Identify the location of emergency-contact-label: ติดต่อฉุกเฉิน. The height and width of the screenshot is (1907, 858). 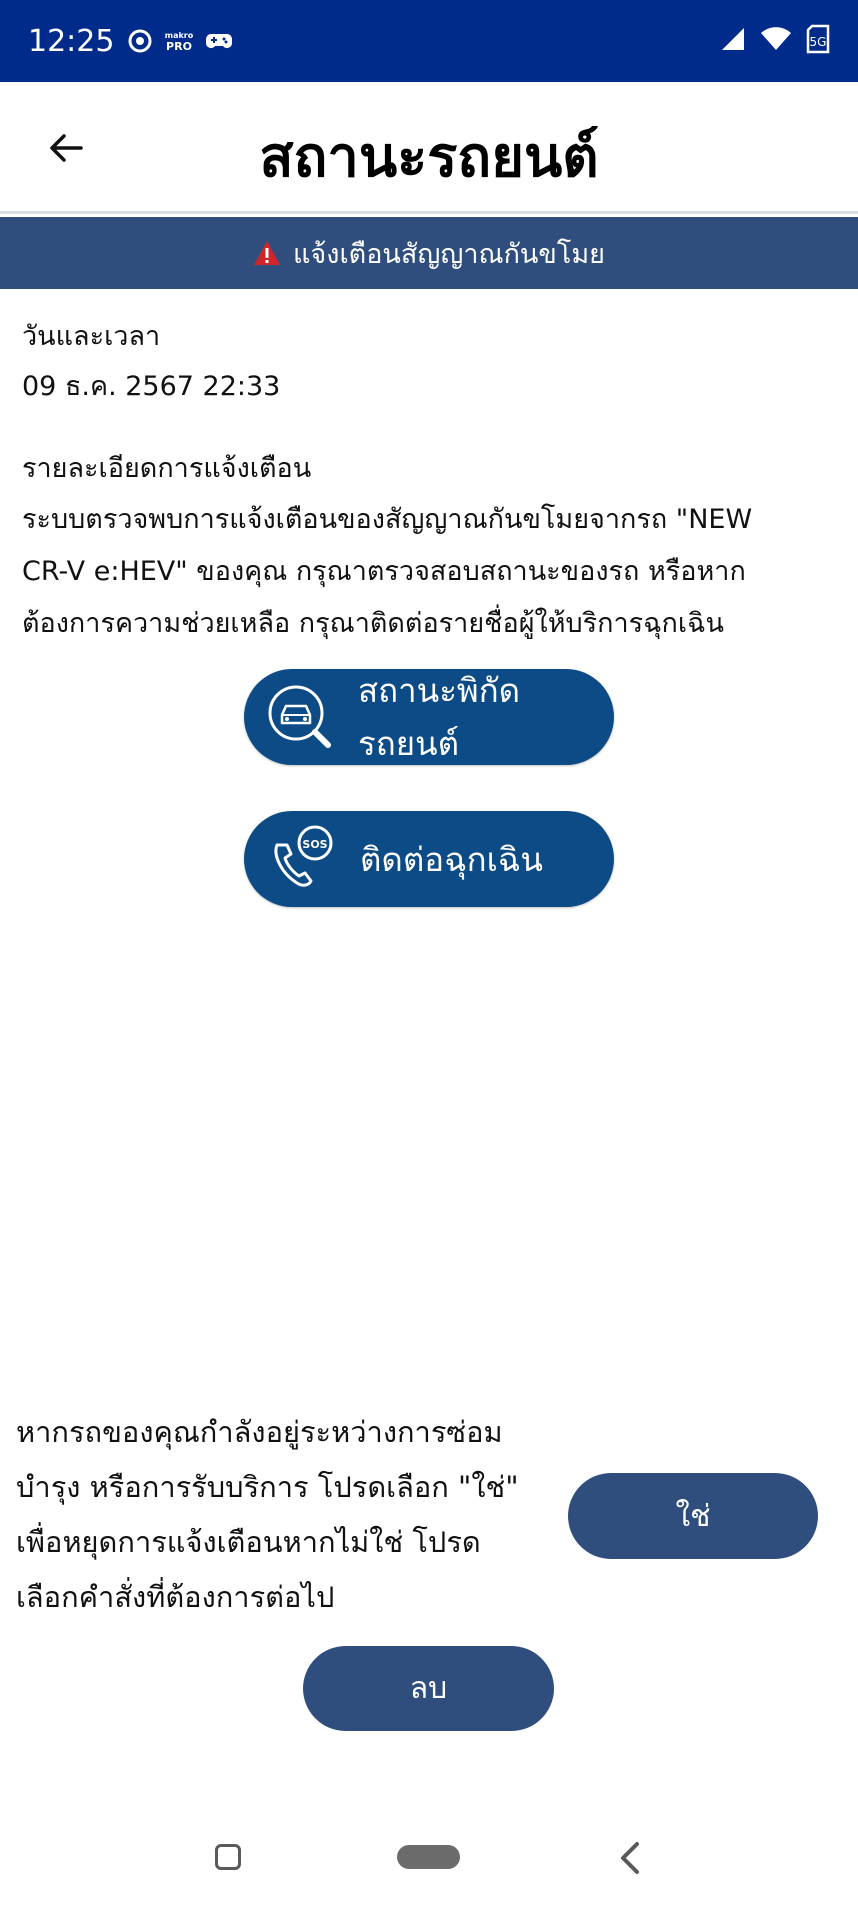
(451, 859).